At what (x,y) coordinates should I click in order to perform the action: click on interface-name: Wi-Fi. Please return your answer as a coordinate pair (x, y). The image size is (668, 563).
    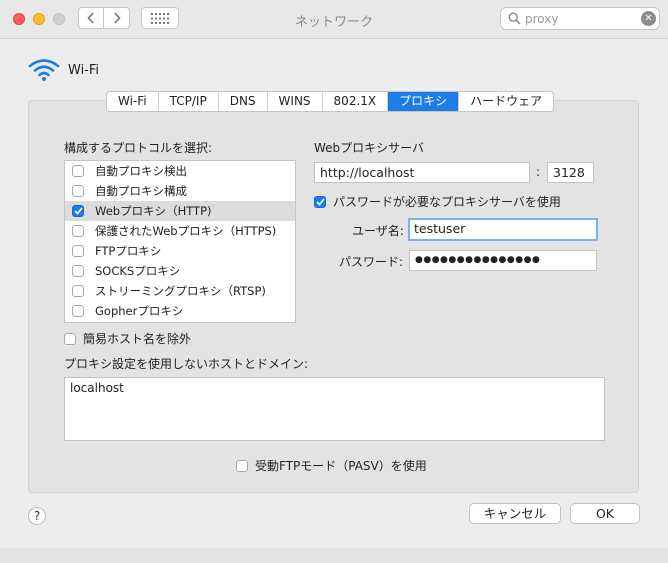
    Looking at the image, I should click on (84, 70).